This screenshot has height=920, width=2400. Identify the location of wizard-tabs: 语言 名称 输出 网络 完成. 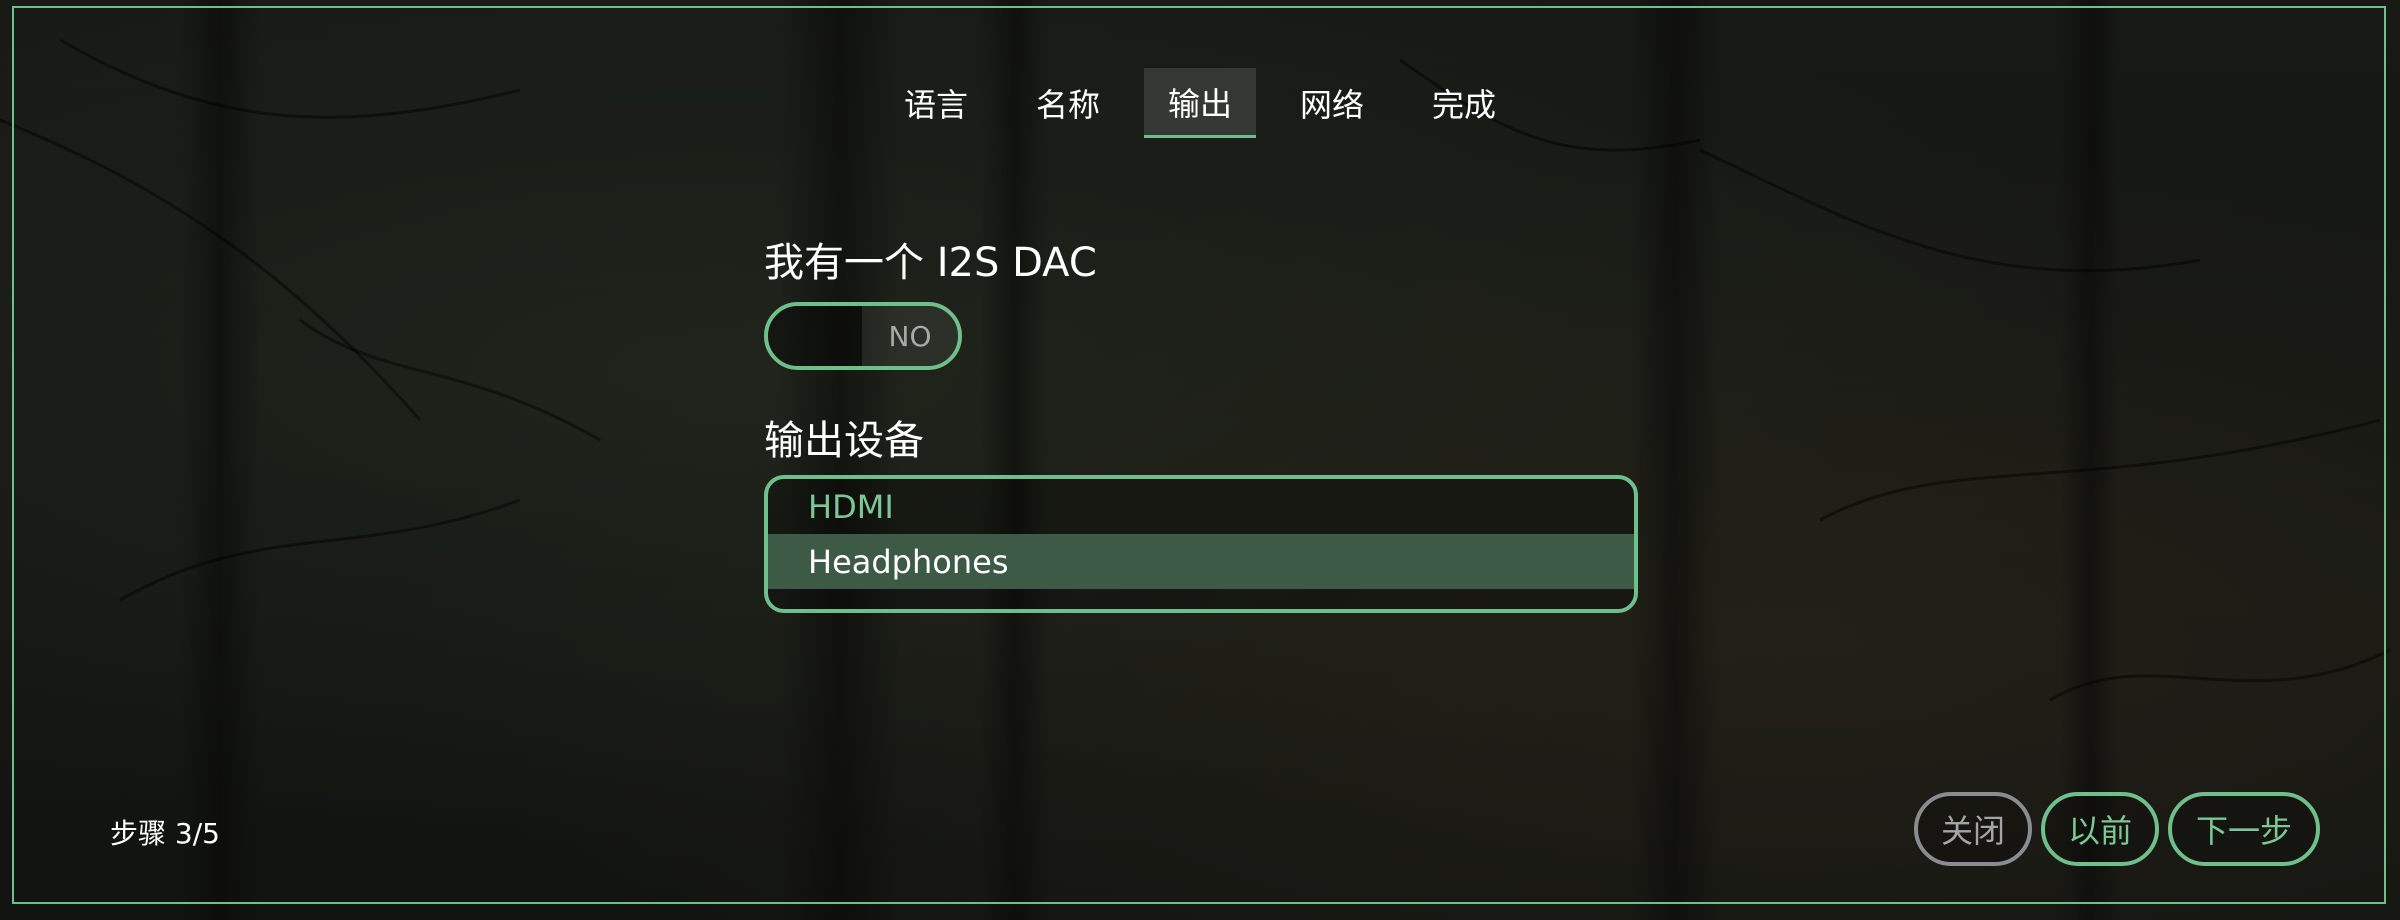
(1200, 103).